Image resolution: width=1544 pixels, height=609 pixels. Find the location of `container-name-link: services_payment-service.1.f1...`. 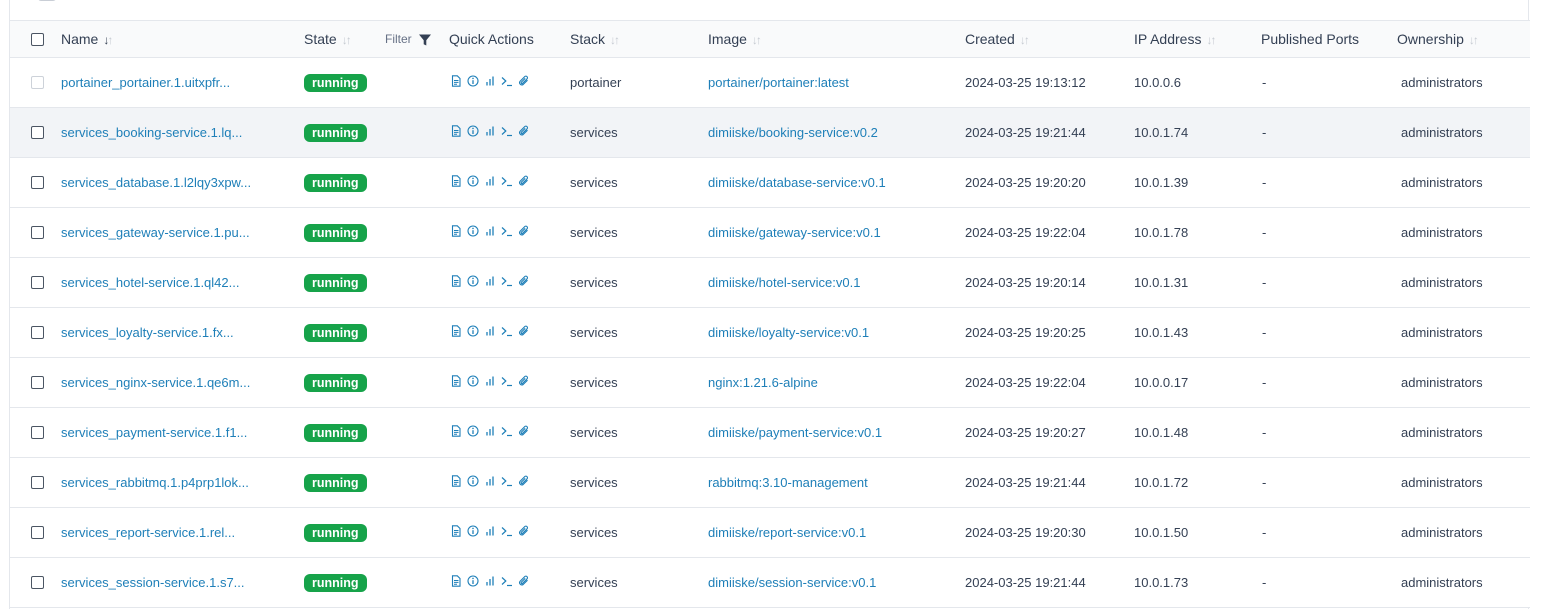

container-name-link: services_payment-service.1.f1... is located at coordinates (154, 433).